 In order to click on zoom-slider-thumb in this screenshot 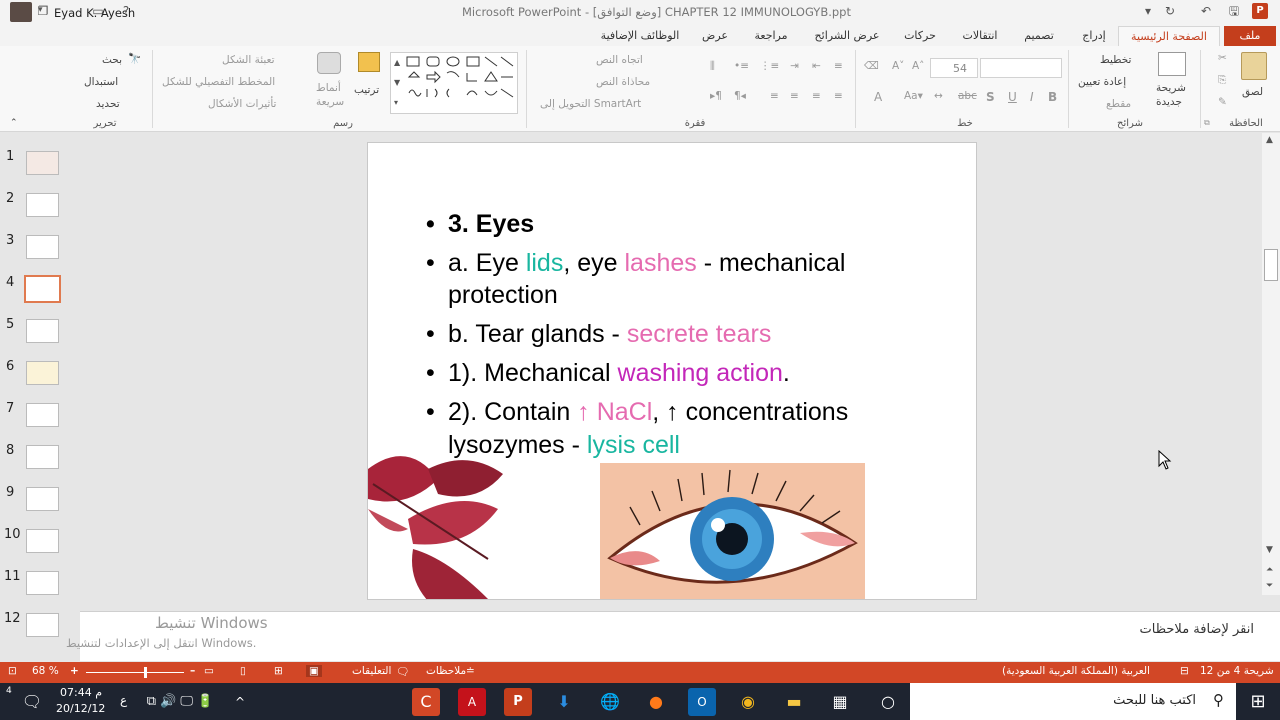, I will do `click(145, 672)`.